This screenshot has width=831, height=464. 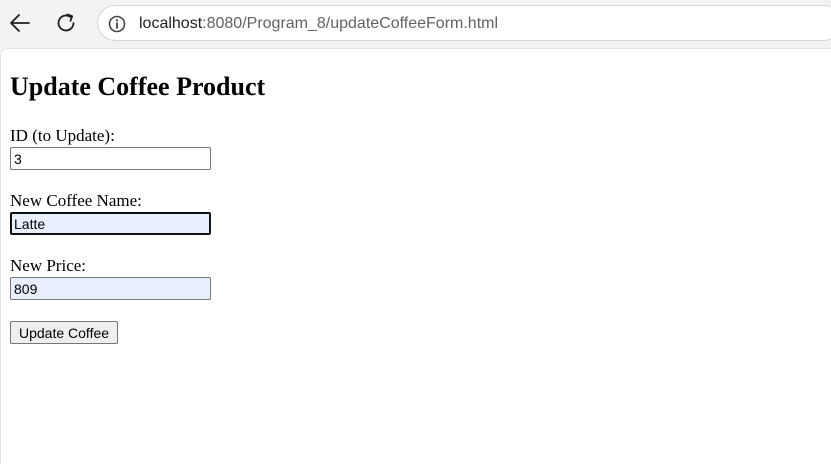 I want to click on back-button, so click(x=20, y=23).